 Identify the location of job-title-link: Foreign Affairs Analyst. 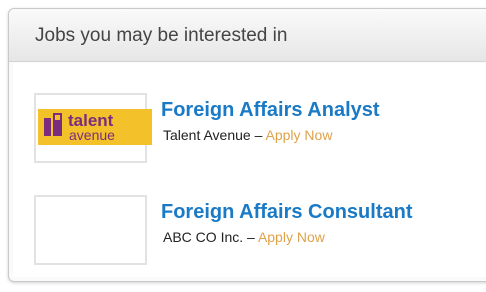
(270, 110).